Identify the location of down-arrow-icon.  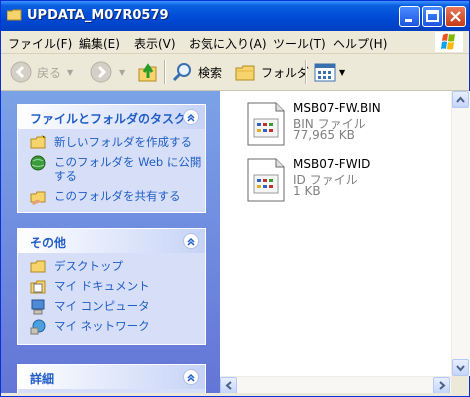
(460, 368).